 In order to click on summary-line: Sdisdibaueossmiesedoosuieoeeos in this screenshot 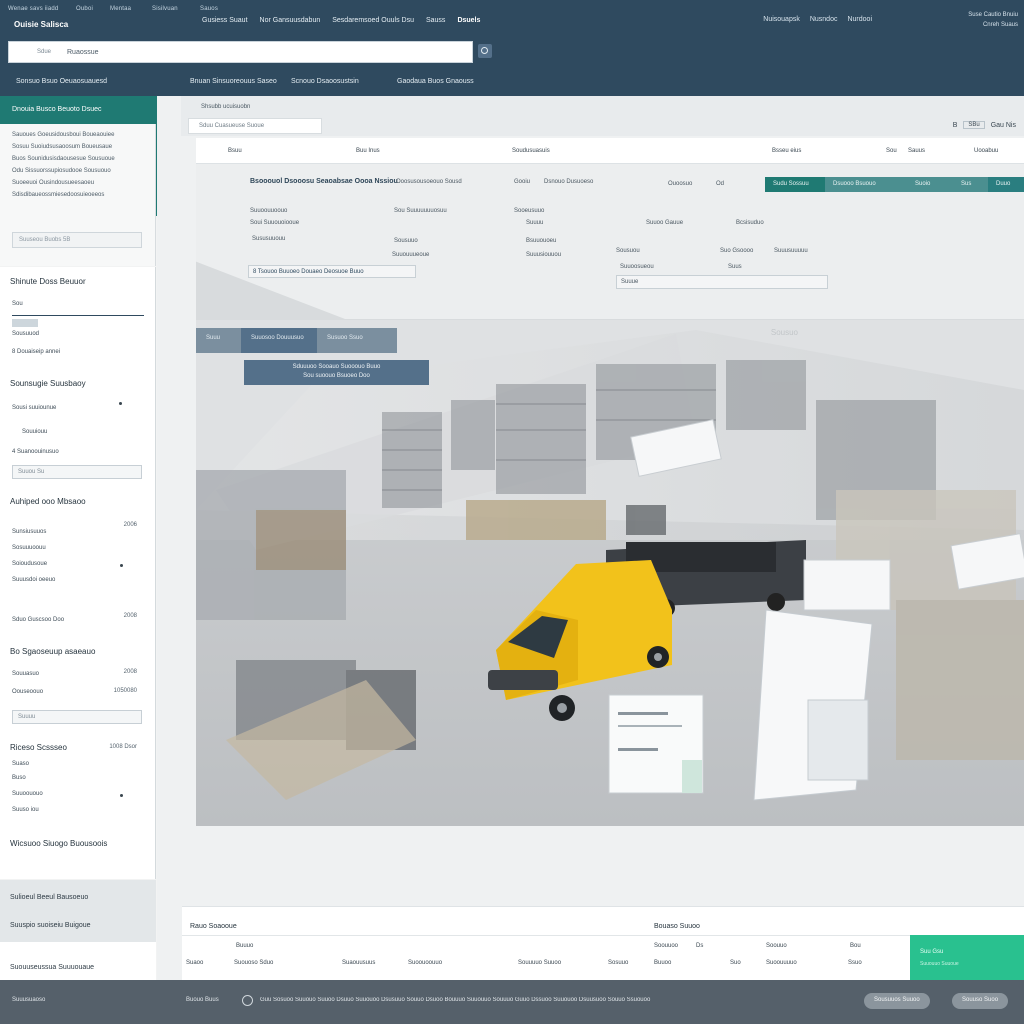, I will do `click(58, 195)`.